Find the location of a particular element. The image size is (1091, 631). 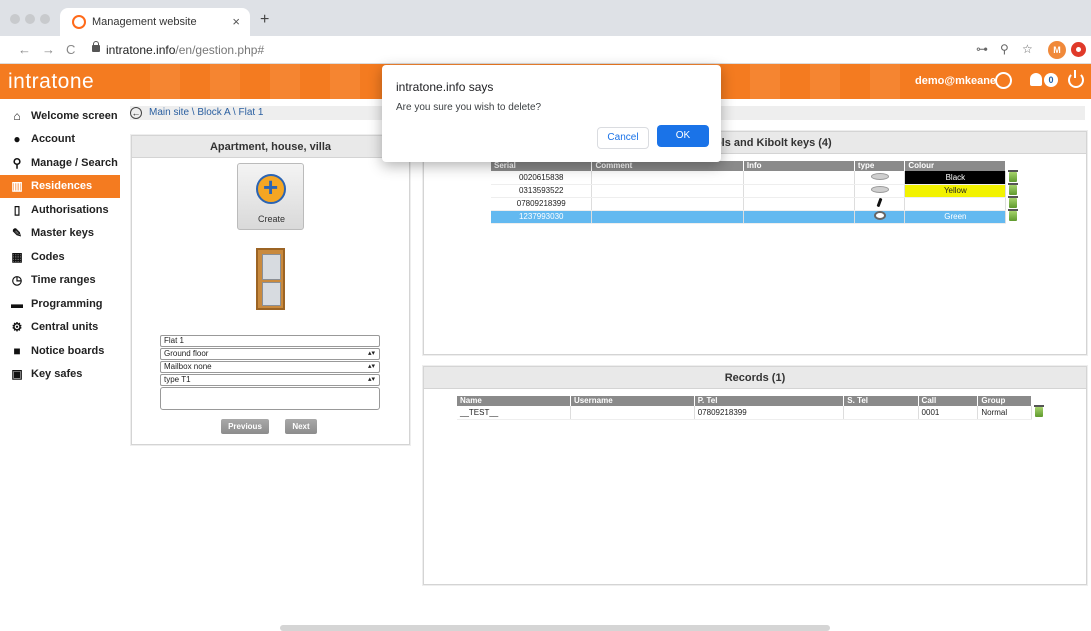

records-panel-title: Records (1) is located at coordinates (755, 378).